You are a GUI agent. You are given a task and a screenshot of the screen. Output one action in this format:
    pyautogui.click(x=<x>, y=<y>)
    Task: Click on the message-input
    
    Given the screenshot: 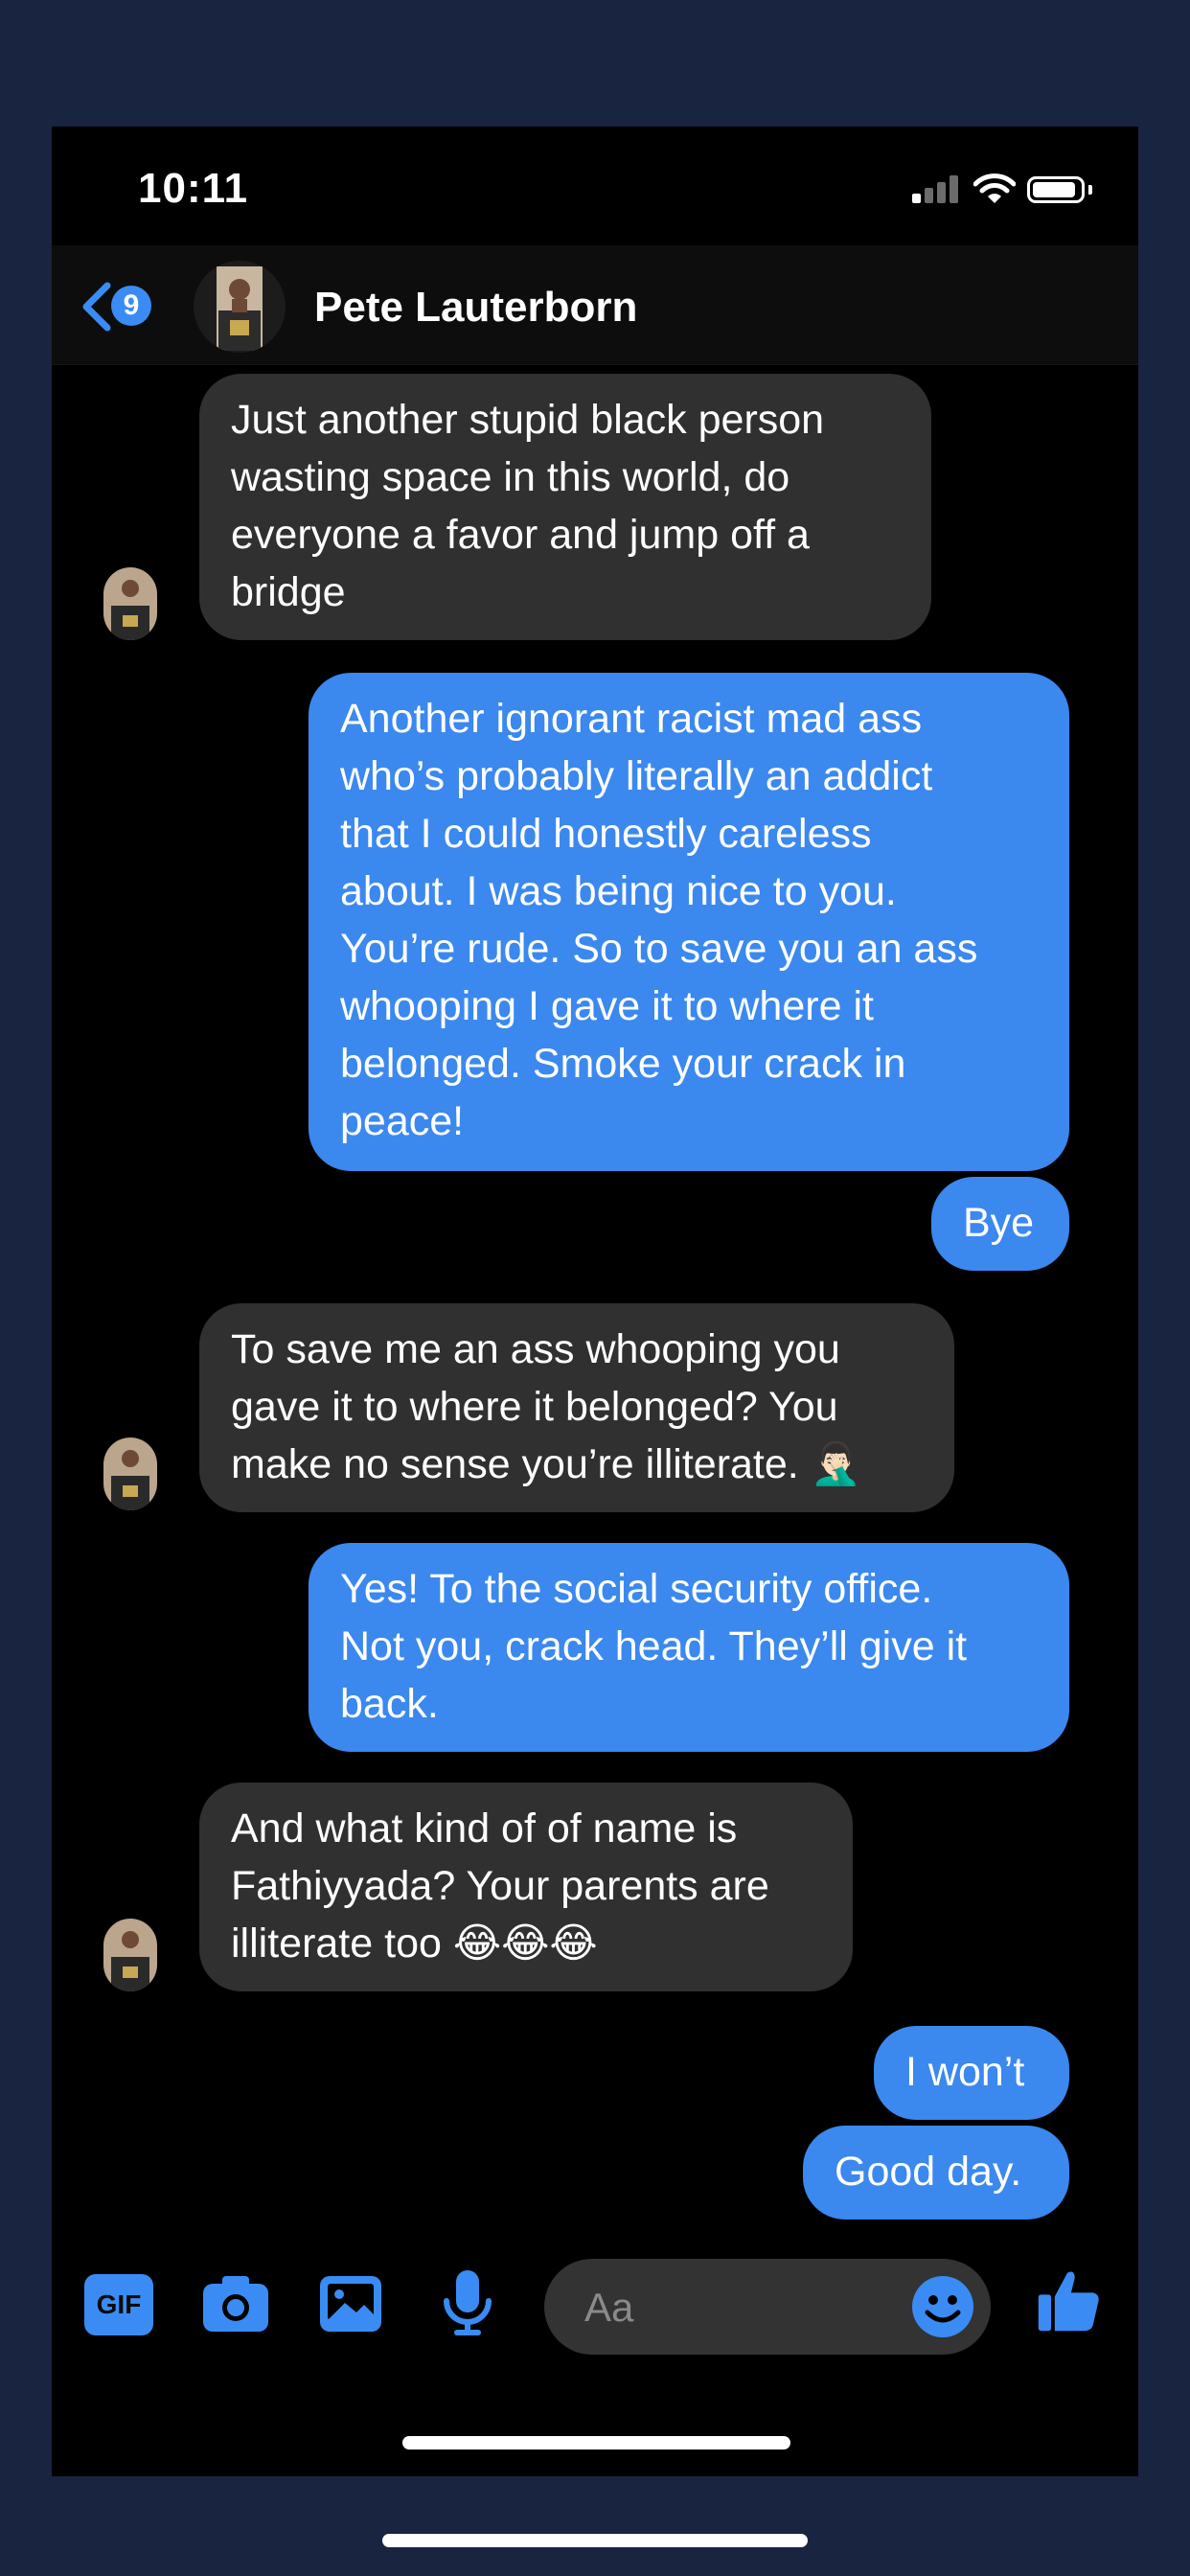 What is the action you would take?
    pyautogui.click(x=738, y=2307)
    